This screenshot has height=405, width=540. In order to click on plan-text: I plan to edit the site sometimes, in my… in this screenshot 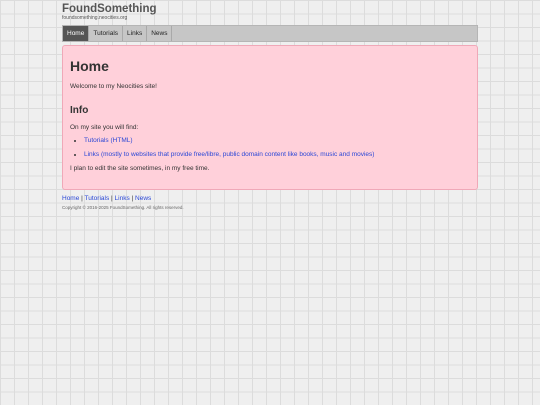, I will do `click(140, 168)`.